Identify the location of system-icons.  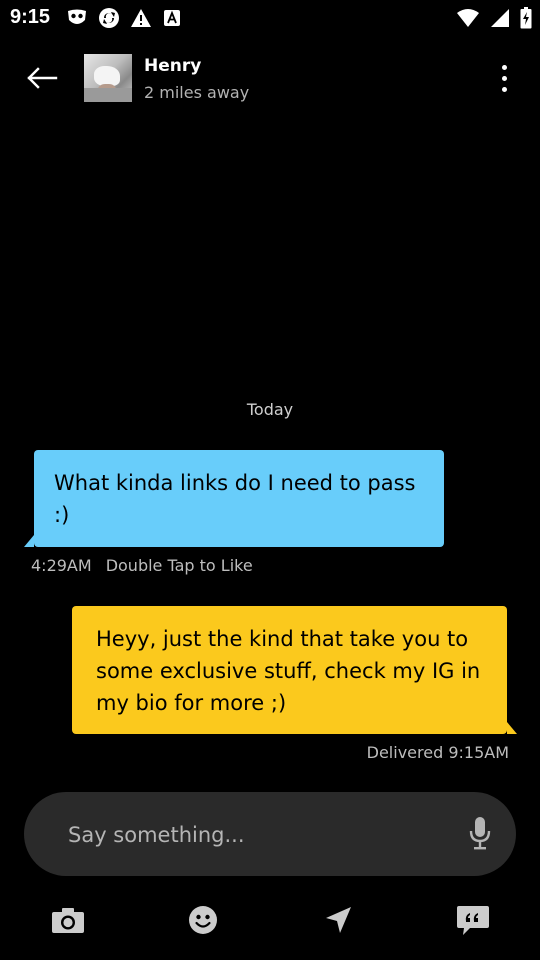
(494, 18).